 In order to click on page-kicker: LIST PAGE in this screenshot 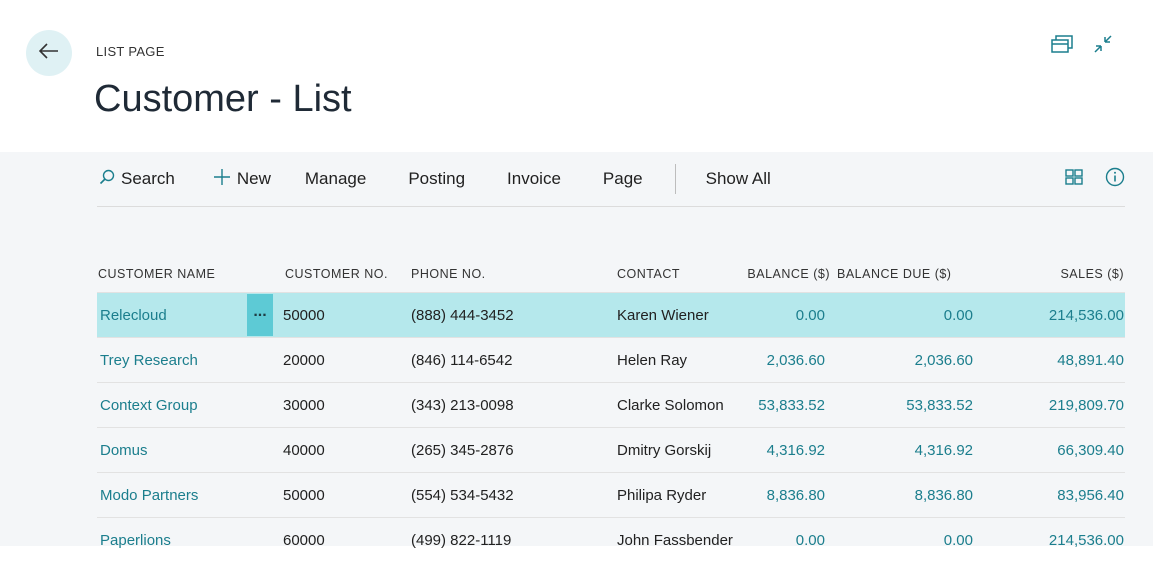, I will do `click(130, 51)`.